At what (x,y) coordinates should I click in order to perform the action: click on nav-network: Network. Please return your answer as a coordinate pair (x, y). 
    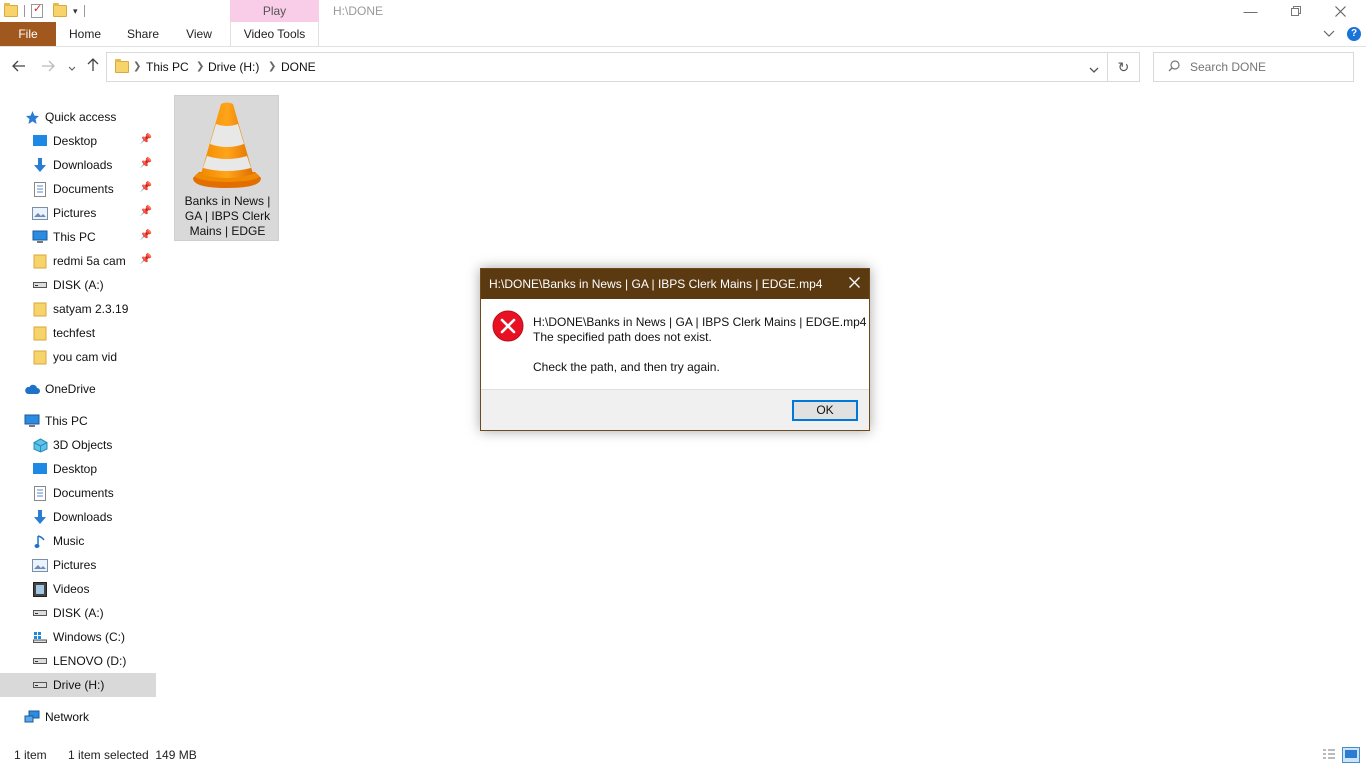
    Looking at the image, I should click on (78, 717).